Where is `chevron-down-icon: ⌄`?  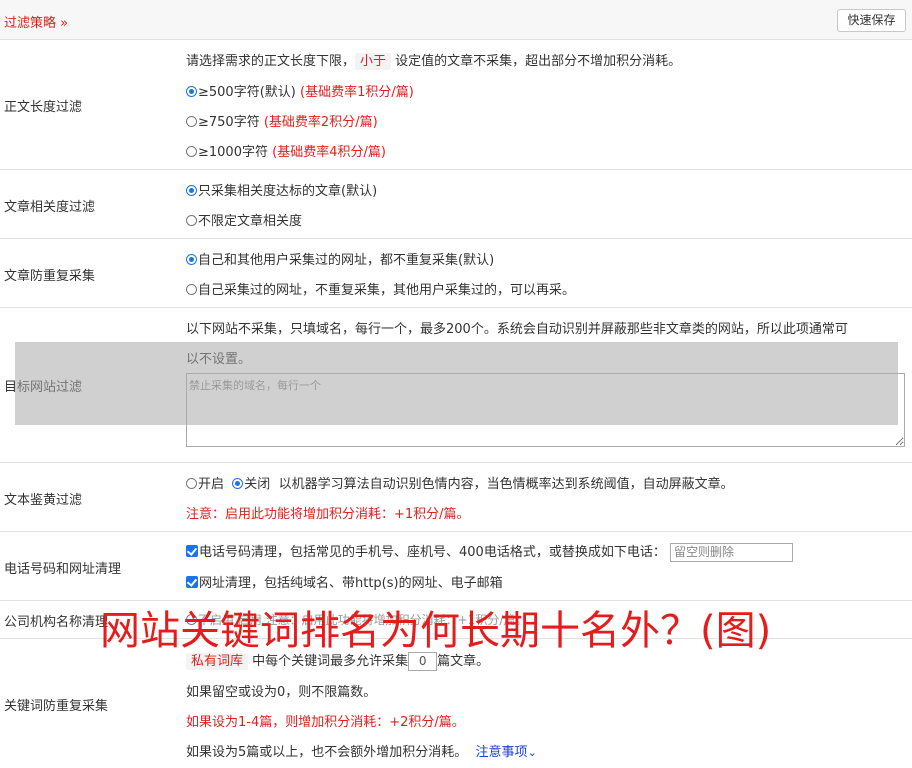
chevron-down-icon: ⌄ is located at coordinates (532, 752).